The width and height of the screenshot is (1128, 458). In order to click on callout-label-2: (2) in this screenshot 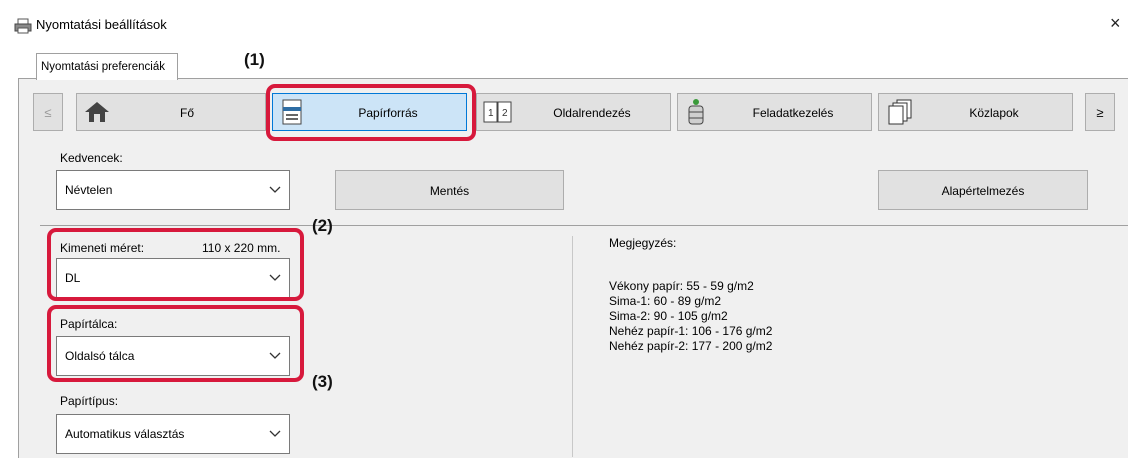, I will do `click(322, 225)`.